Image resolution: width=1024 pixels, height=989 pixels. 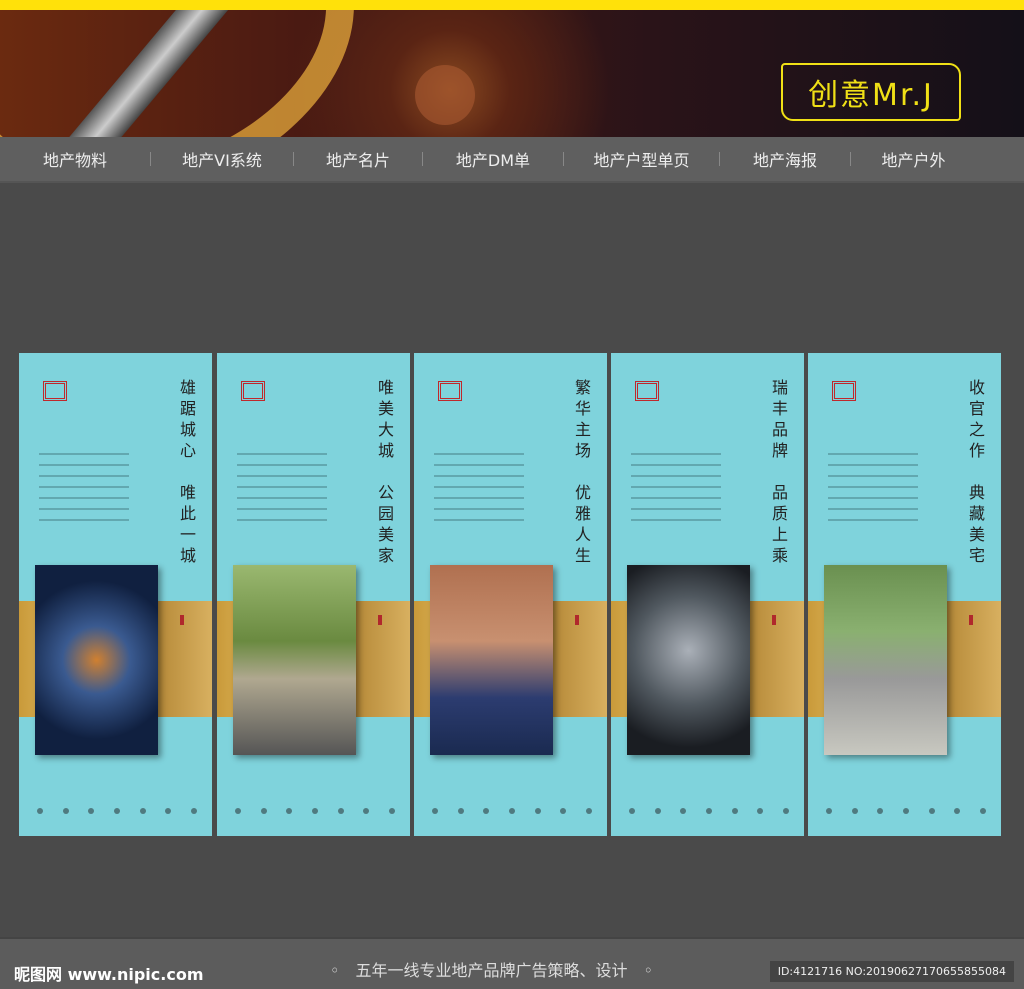 What do you see at coordinates (186, 473) in the screenshot?
I see `poster-title: 雄踞城心 唯此一城` at bounding box center [186, 473].